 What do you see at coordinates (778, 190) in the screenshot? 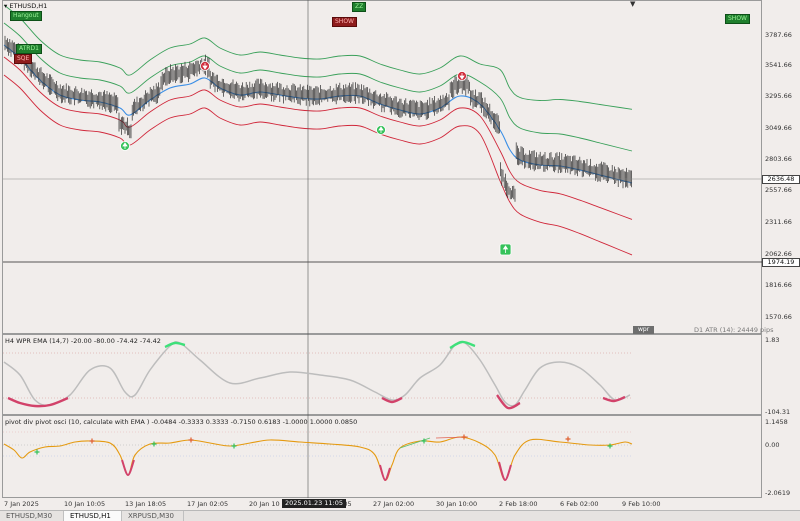
I see `price-axis-tick: 2557.66` at bounding box center [778, 190].